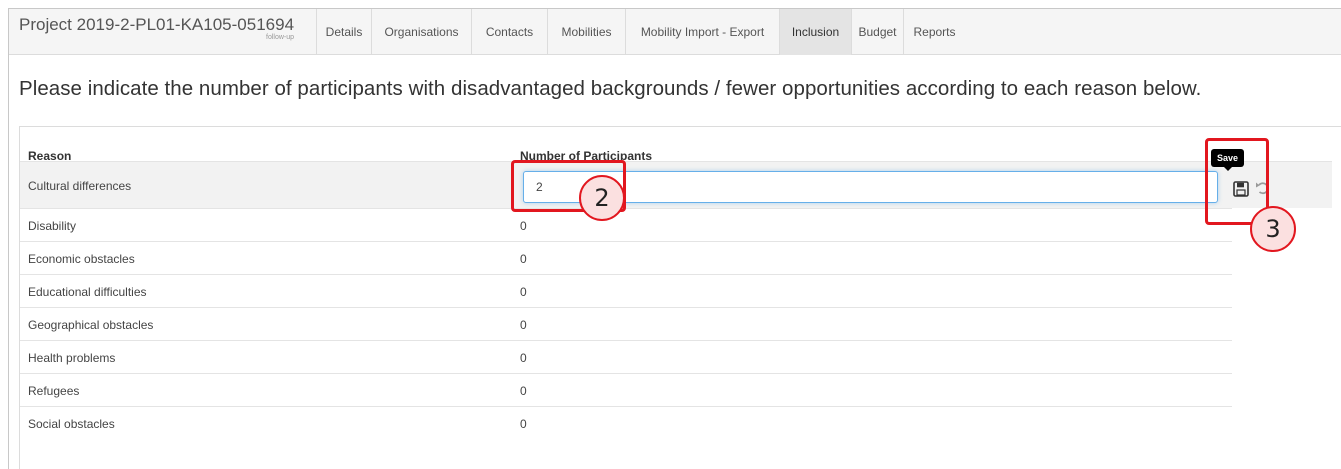 The image size is (1341, 469). Describe the element at coordinates (421, 32) in the screenshot. I see `tab-organisations: Organisations` at that location.